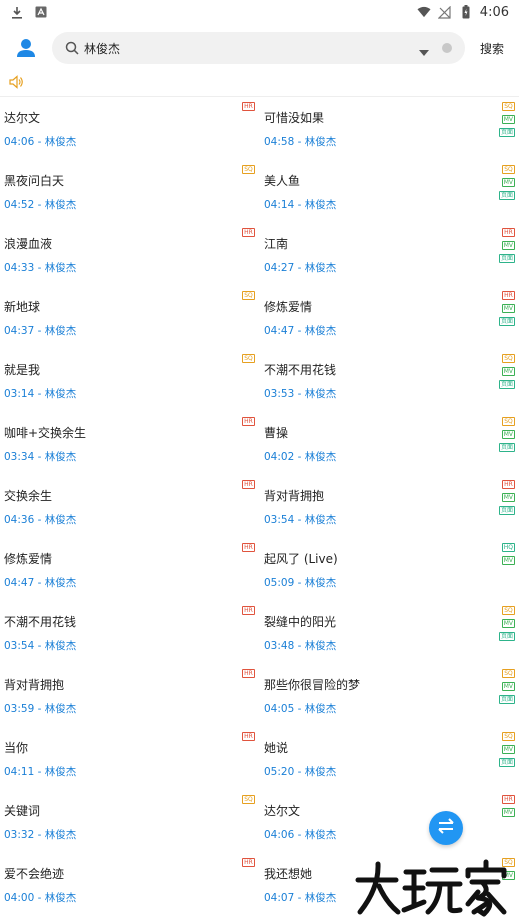  What do you see at coordinates (19, 394) in the screenshot?
I see `song-duration: 03:14` at bounding box center [19, 394].